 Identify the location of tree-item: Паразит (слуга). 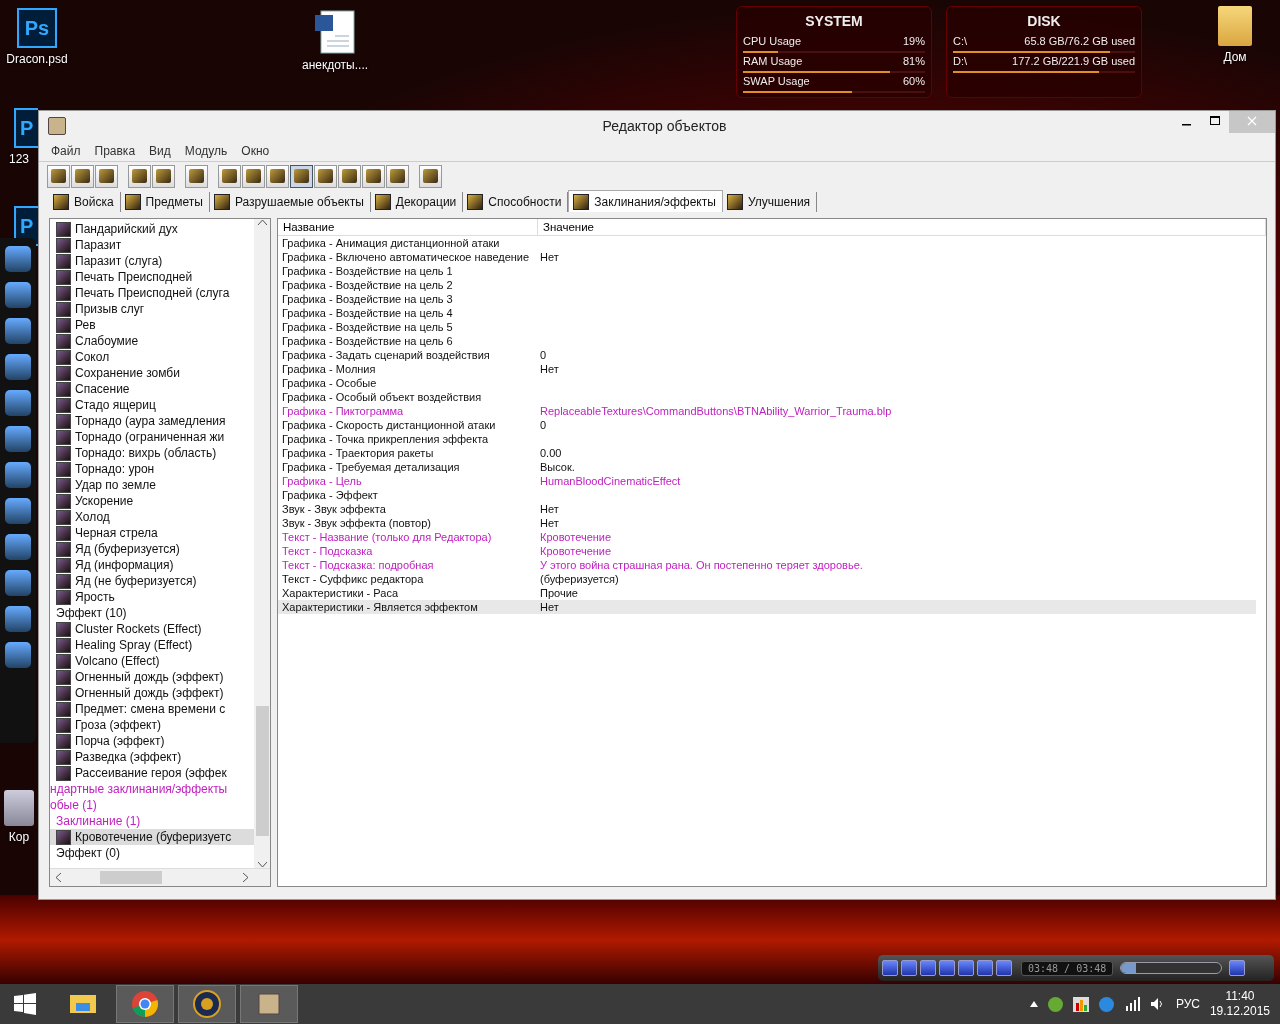
(152, 261).